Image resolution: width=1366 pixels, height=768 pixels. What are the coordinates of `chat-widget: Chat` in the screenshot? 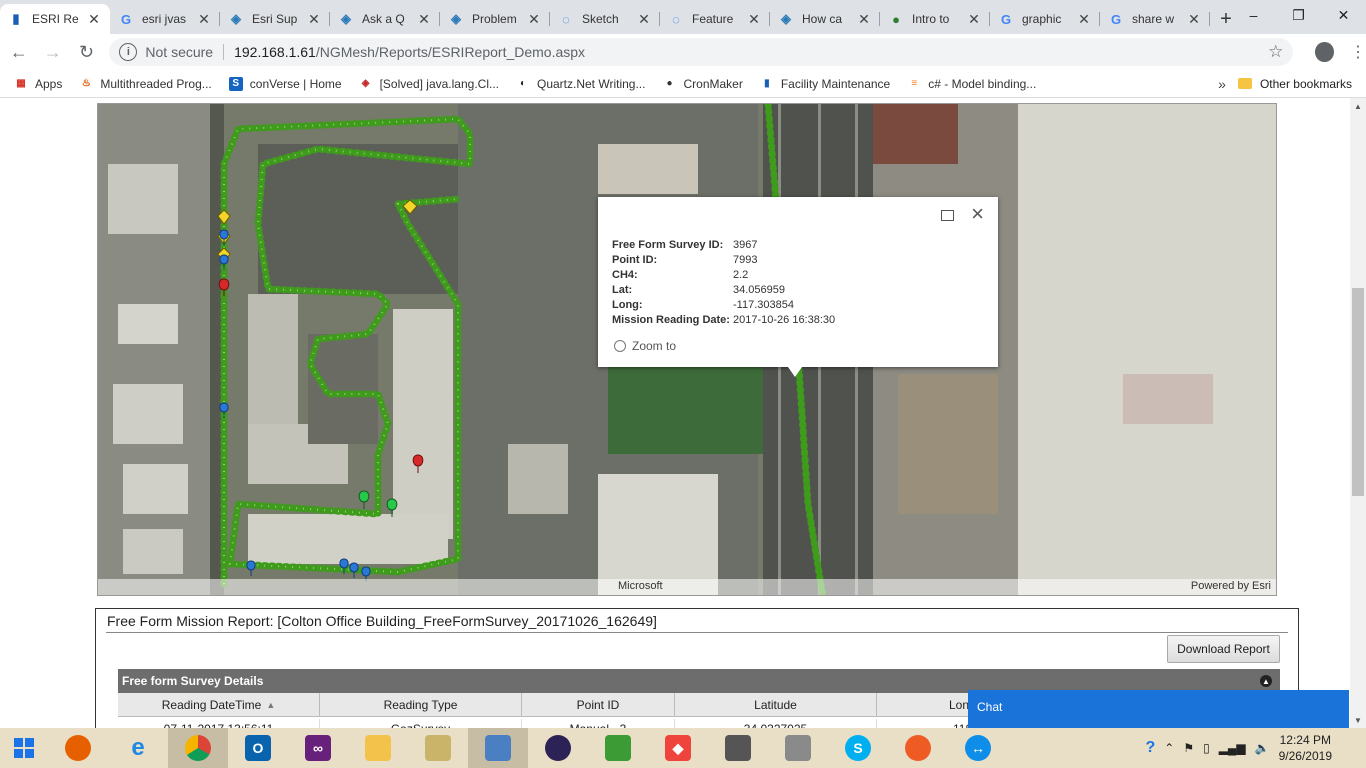 It's located at (1158, 709).